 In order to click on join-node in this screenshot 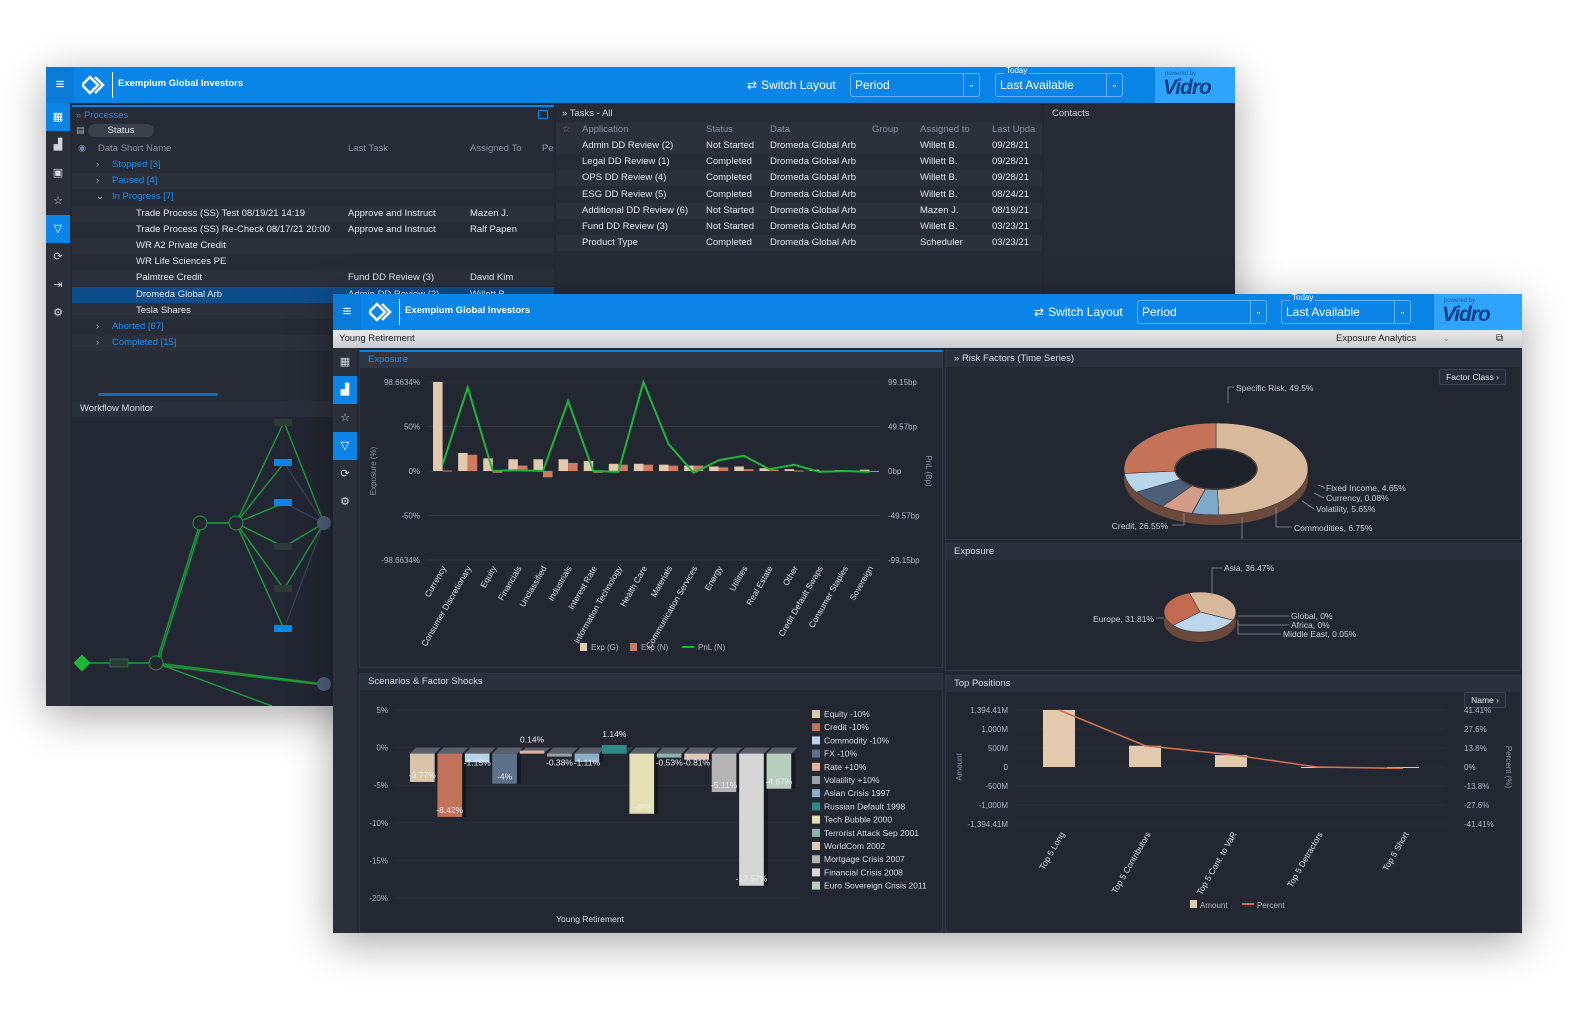, I will do `click(156, 663)`.